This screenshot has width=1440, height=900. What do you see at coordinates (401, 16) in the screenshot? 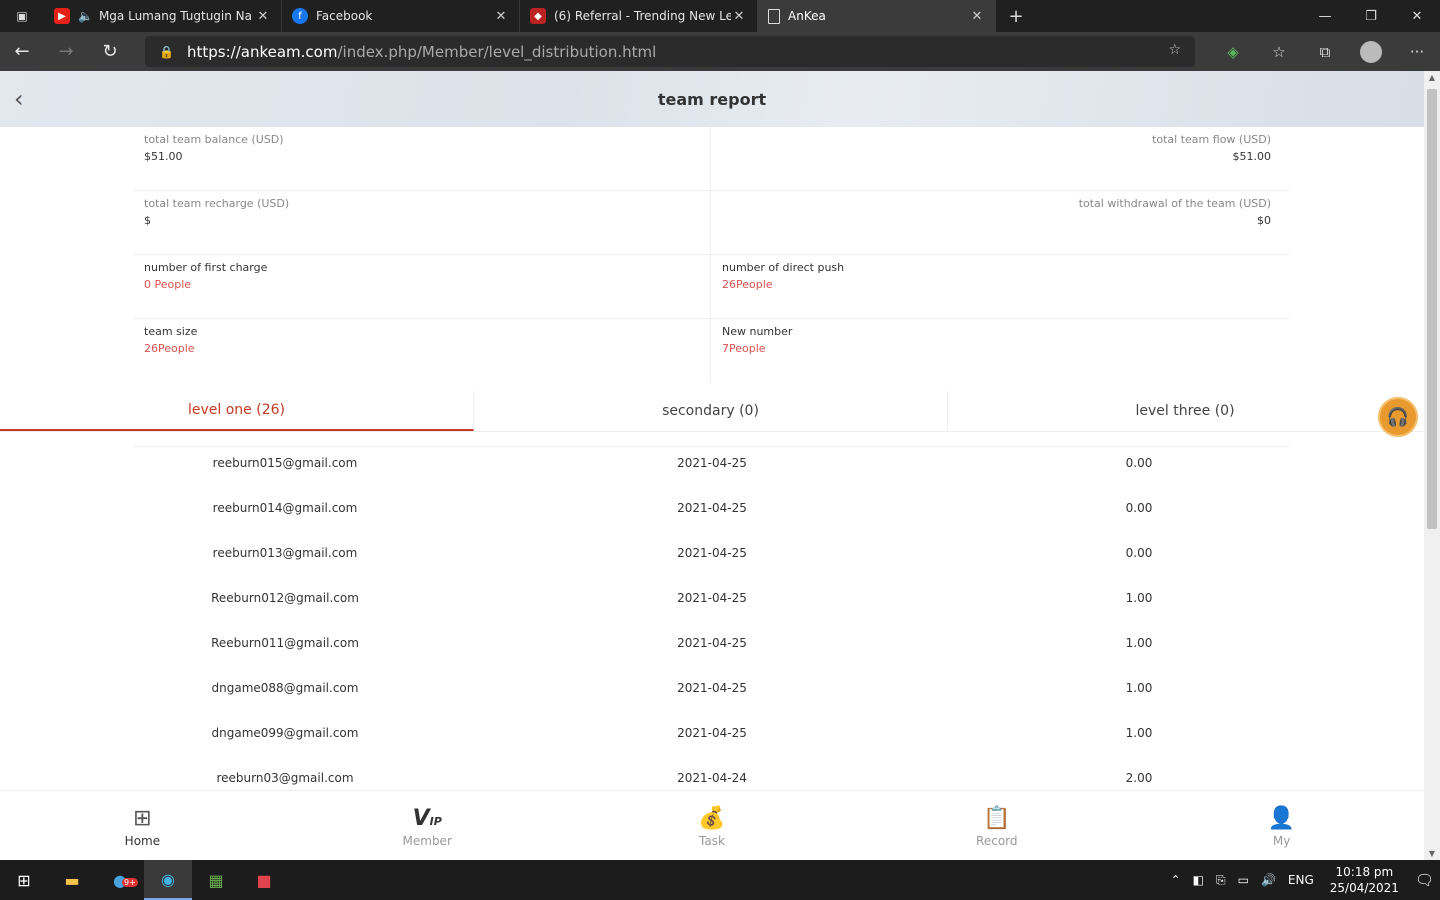
I see `tab-facebook: f Facebook ✕` at bounding box center [401, 16].